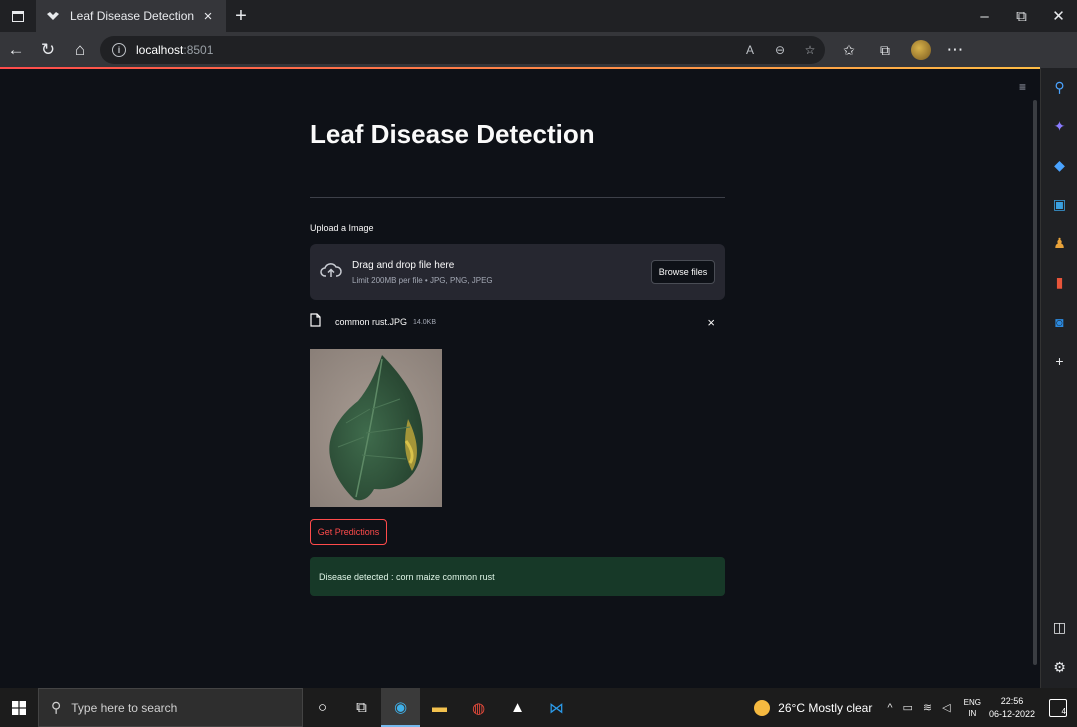  Describe the element at coordinates (1059, 243) in the screenshot. I see `games-icon: ♟` at that location.